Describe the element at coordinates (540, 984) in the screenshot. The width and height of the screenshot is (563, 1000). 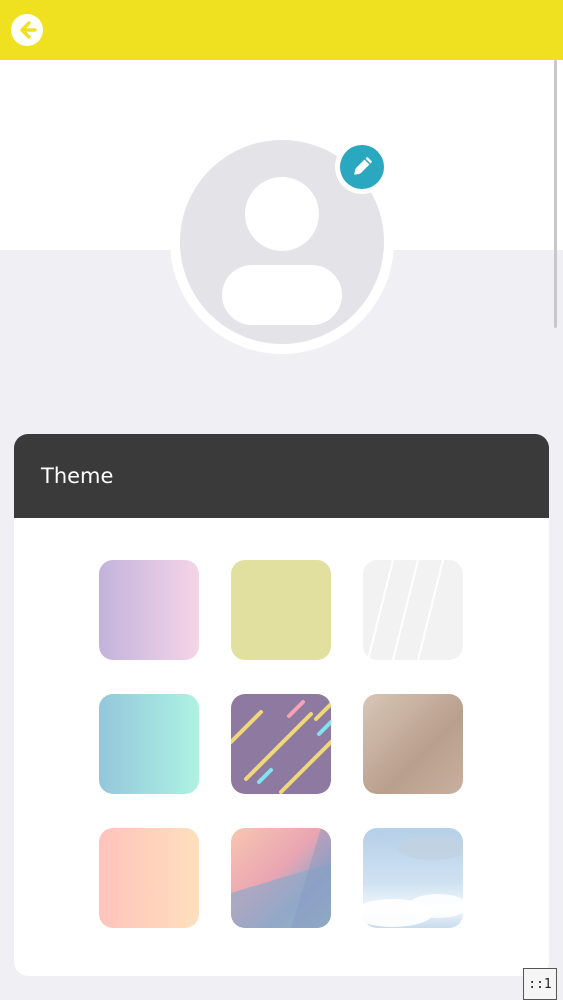
I see `corner-badge: ::1` at that location.